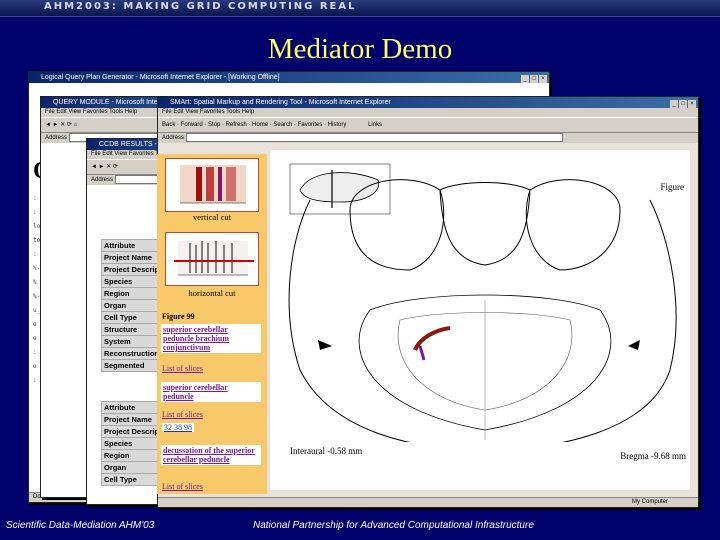 The image size is (720, 540). Describe the element at coordinates (375, 125) in the screenshot. I see `links-button: Links` at that location.